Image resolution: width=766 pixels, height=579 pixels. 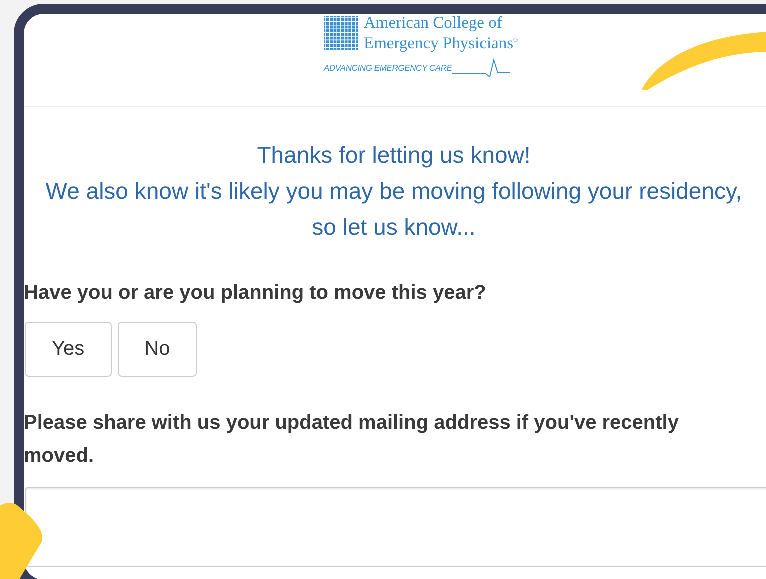 What do you see at coordinates (388, 67) in the screenshot?
I see `logo-tagline: ADVANCING EMERGENCY CARE` at bounding box center [388, 67].